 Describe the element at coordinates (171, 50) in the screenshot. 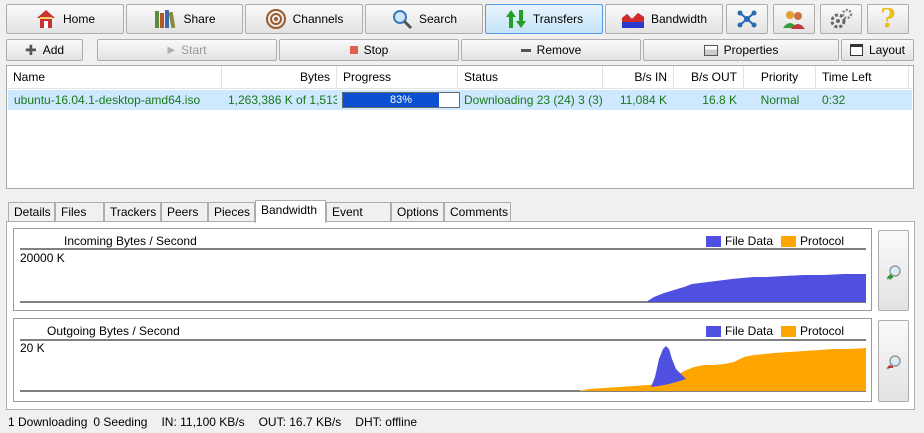

I see `play-icon: ▶` at that location.